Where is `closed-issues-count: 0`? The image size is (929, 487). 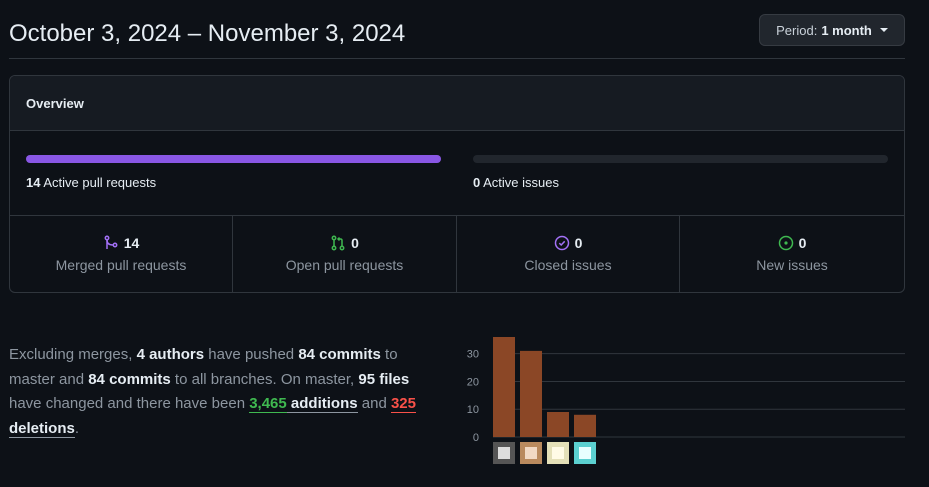 closed-issues-count: 0 is located at coordinates (578, 243).